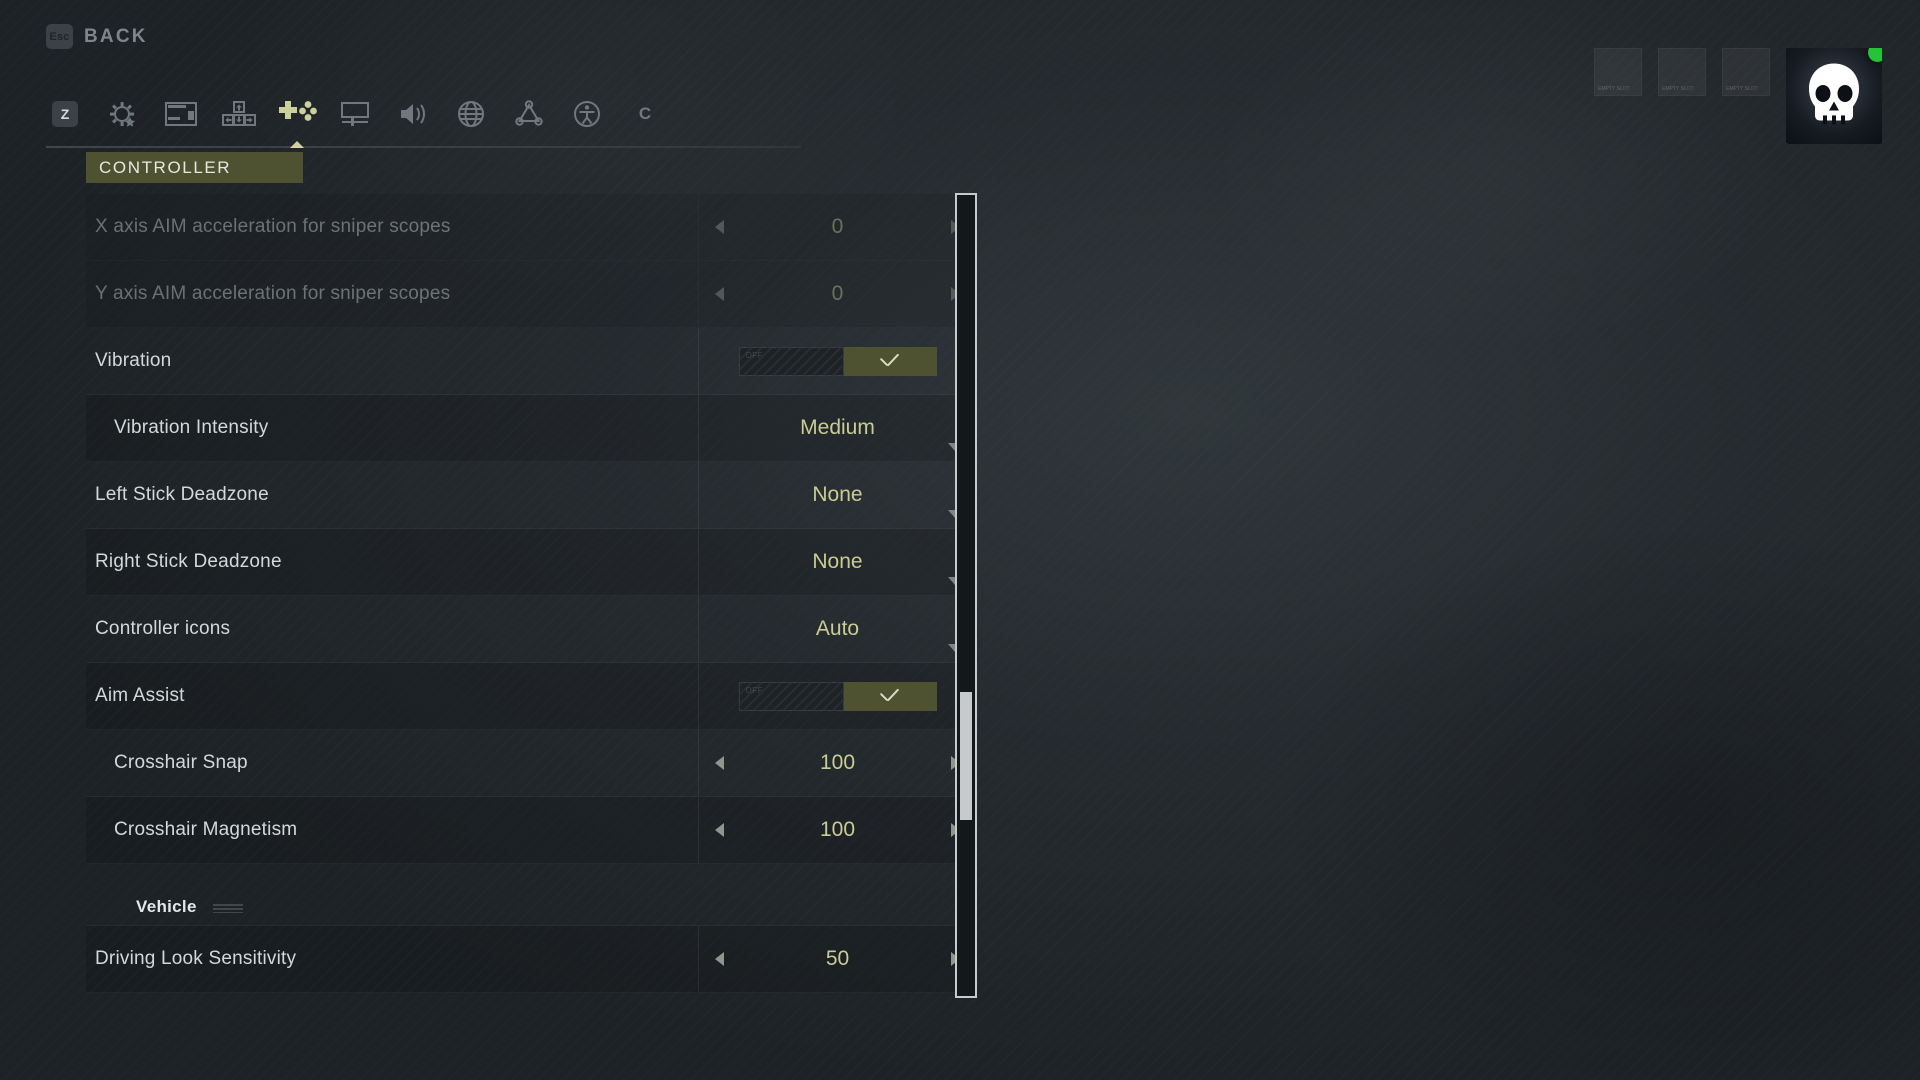 The image size is (1920, 1080). I want to click on gamepad-dpad-icon, so click(298, 111).